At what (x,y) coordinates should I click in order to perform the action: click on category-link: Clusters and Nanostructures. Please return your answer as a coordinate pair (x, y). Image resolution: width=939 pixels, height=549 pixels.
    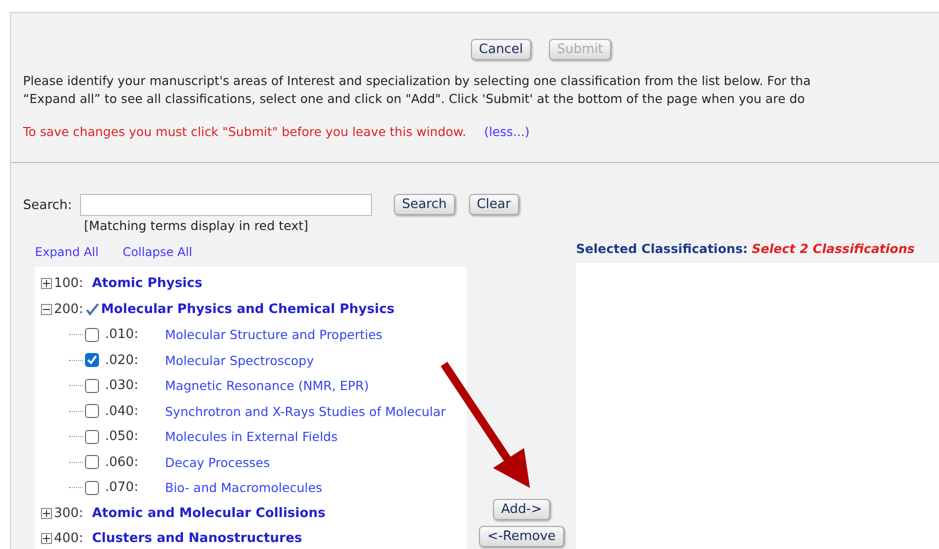
    Looking at the image, I should click on (197, 538).